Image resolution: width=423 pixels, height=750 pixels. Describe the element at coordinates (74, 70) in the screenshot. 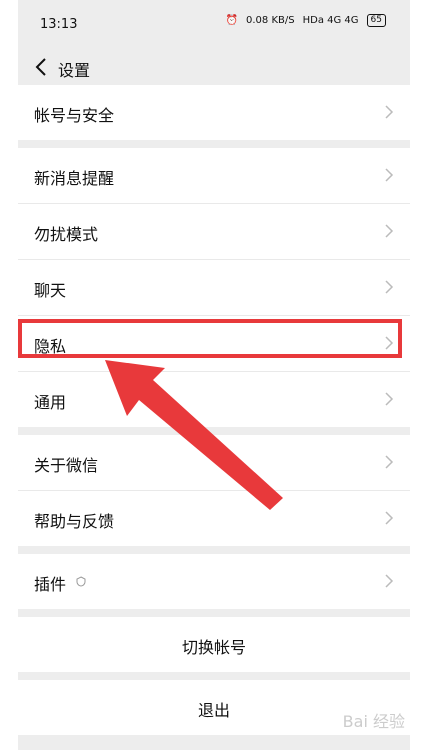

I see `page-title: 设置` at that location.